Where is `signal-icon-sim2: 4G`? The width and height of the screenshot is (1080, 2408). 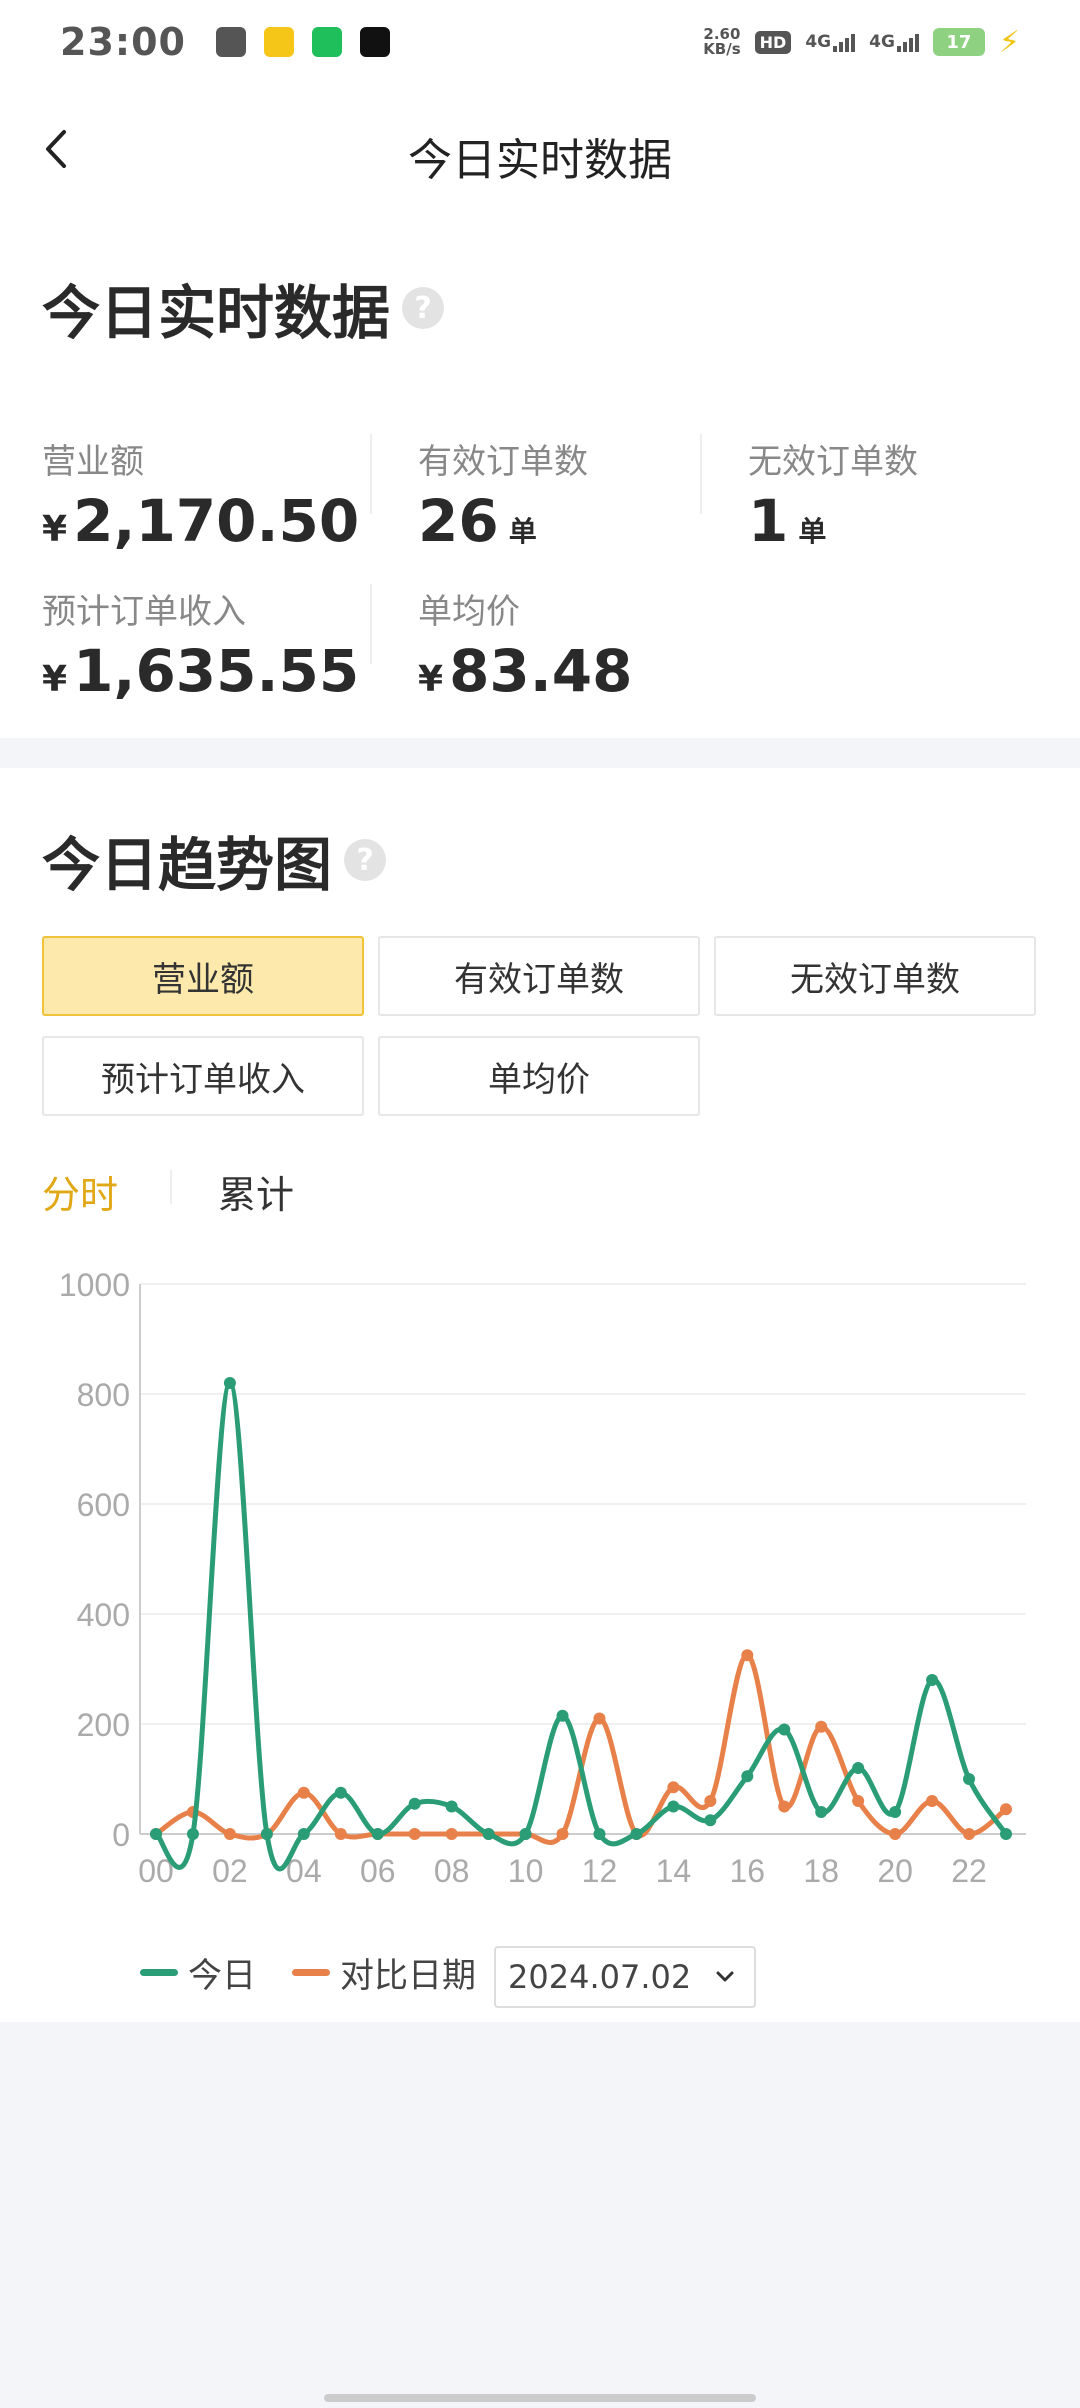
signal-icon-sim2: 4G is located at coordinates (894, 42).